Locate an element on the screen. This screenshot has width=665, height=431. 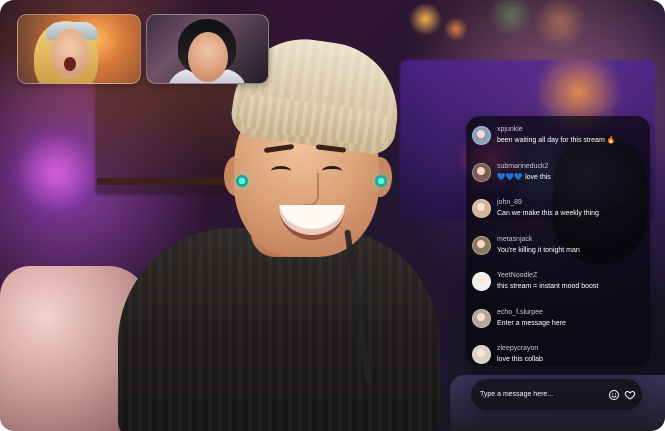
streamer-nose is located at coordinates (311, 189).